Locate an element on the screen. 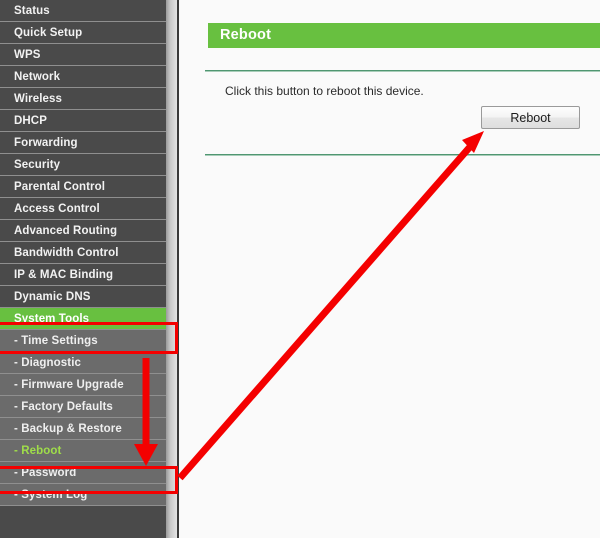 The image size is (600, 538). reboot-description-text: Click this button to reboot this device. is located at coordinates (324, 91).